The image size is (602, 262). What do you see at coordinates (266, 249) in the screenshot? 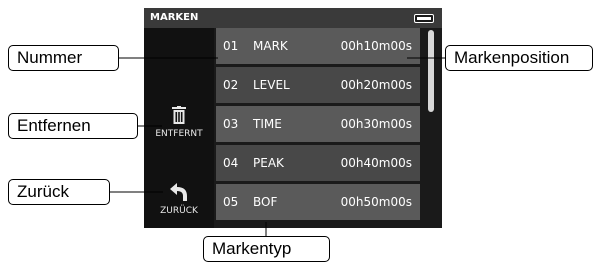
I see `callout-markentyp: Markentyp` at bounding box center [266, 249].